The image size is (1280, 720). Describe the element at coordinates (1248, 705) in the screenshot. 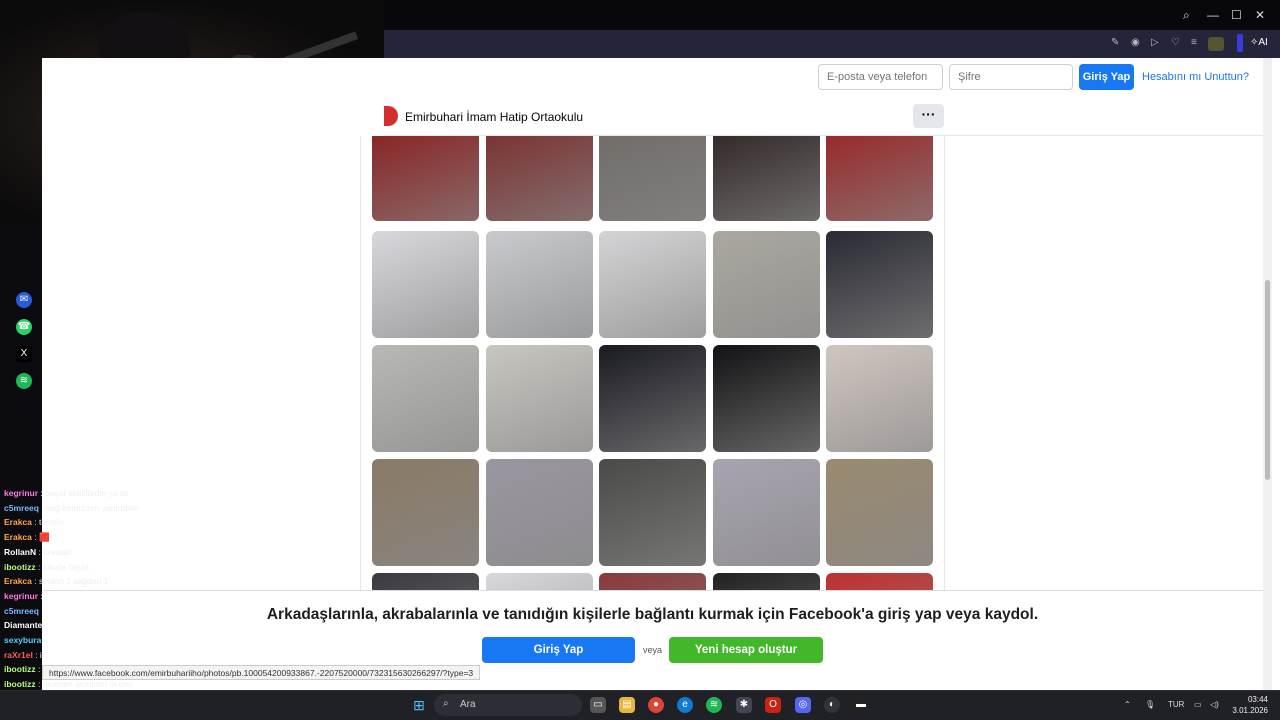

I see `clock: 03:44 3.01.2026` at that location.